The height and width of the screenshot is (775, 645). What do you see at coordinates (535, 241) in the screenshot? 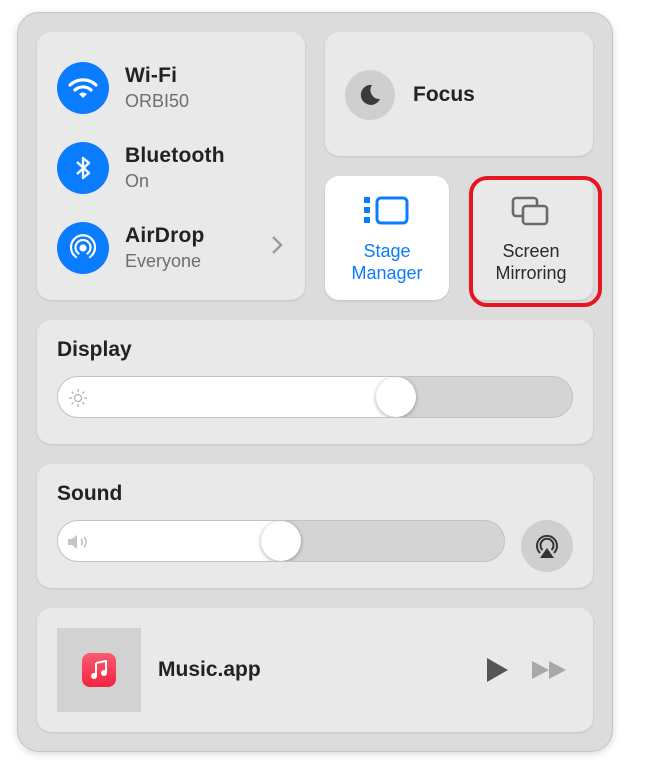
I see `highlight-box` at bounding box center [535, 241].